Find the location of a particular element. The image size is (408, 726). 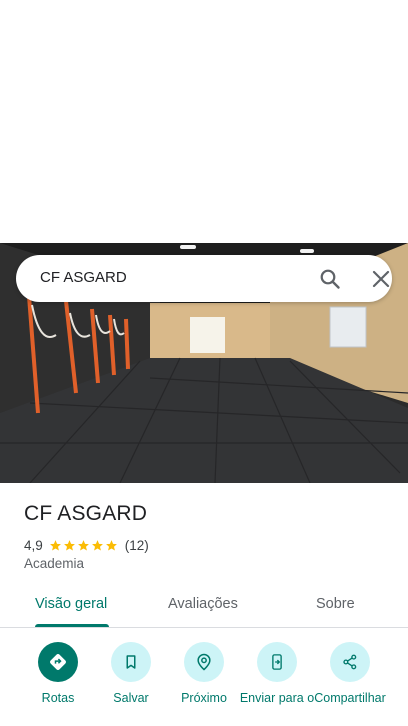

nearby-button-circle is located at coordinates (204, 662).